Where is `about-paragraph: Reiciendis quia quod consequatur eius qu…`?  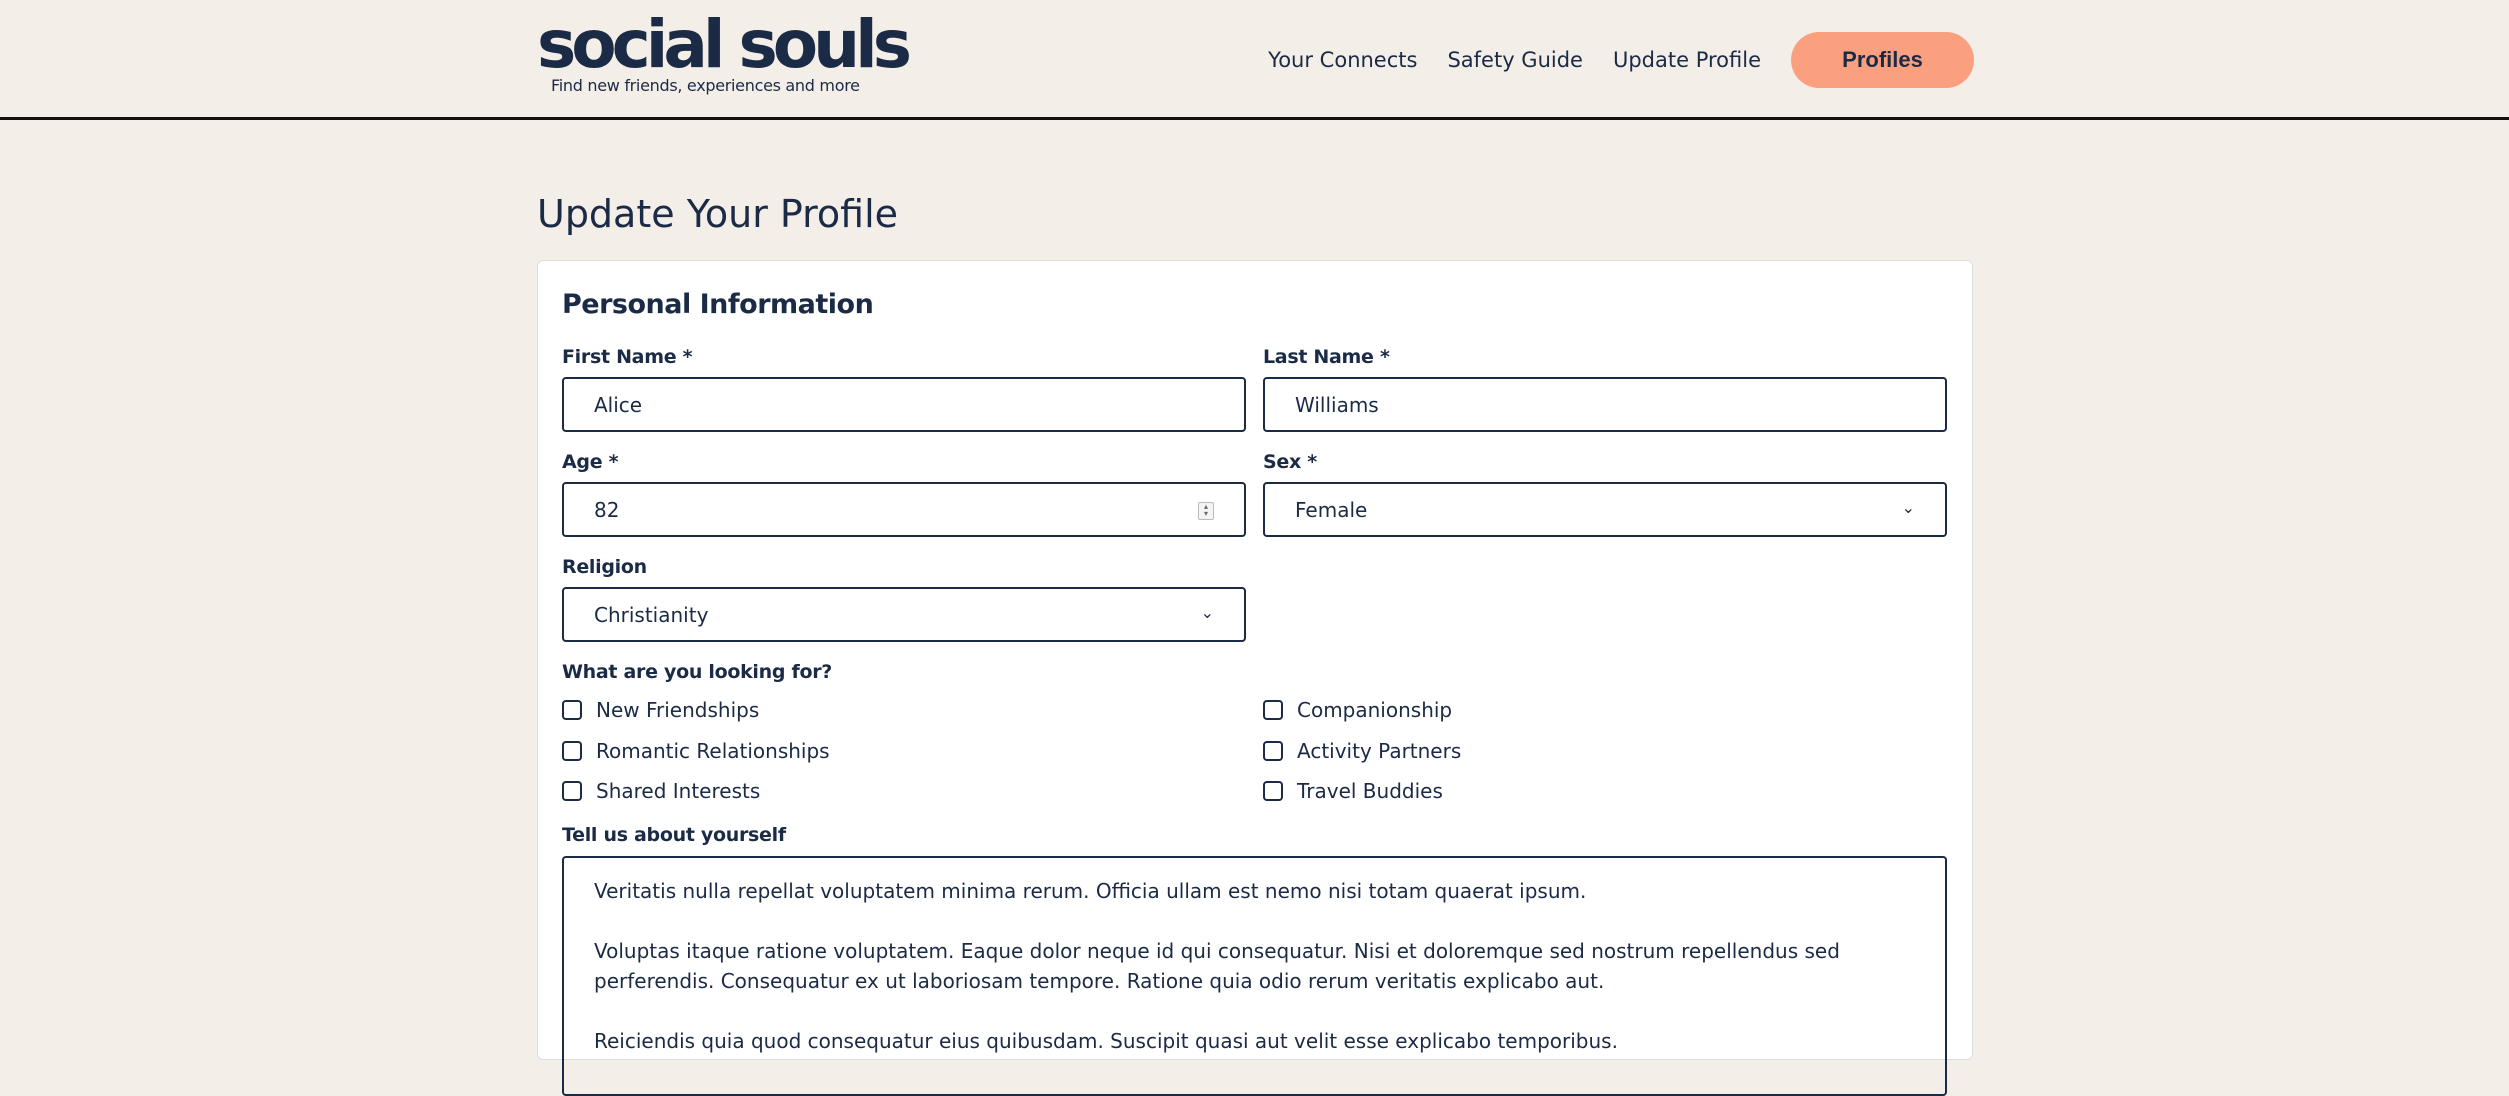
about-paragraph: Reiciendis quia quod consequatur eius qu… is located at coordinates (1106, 1041).